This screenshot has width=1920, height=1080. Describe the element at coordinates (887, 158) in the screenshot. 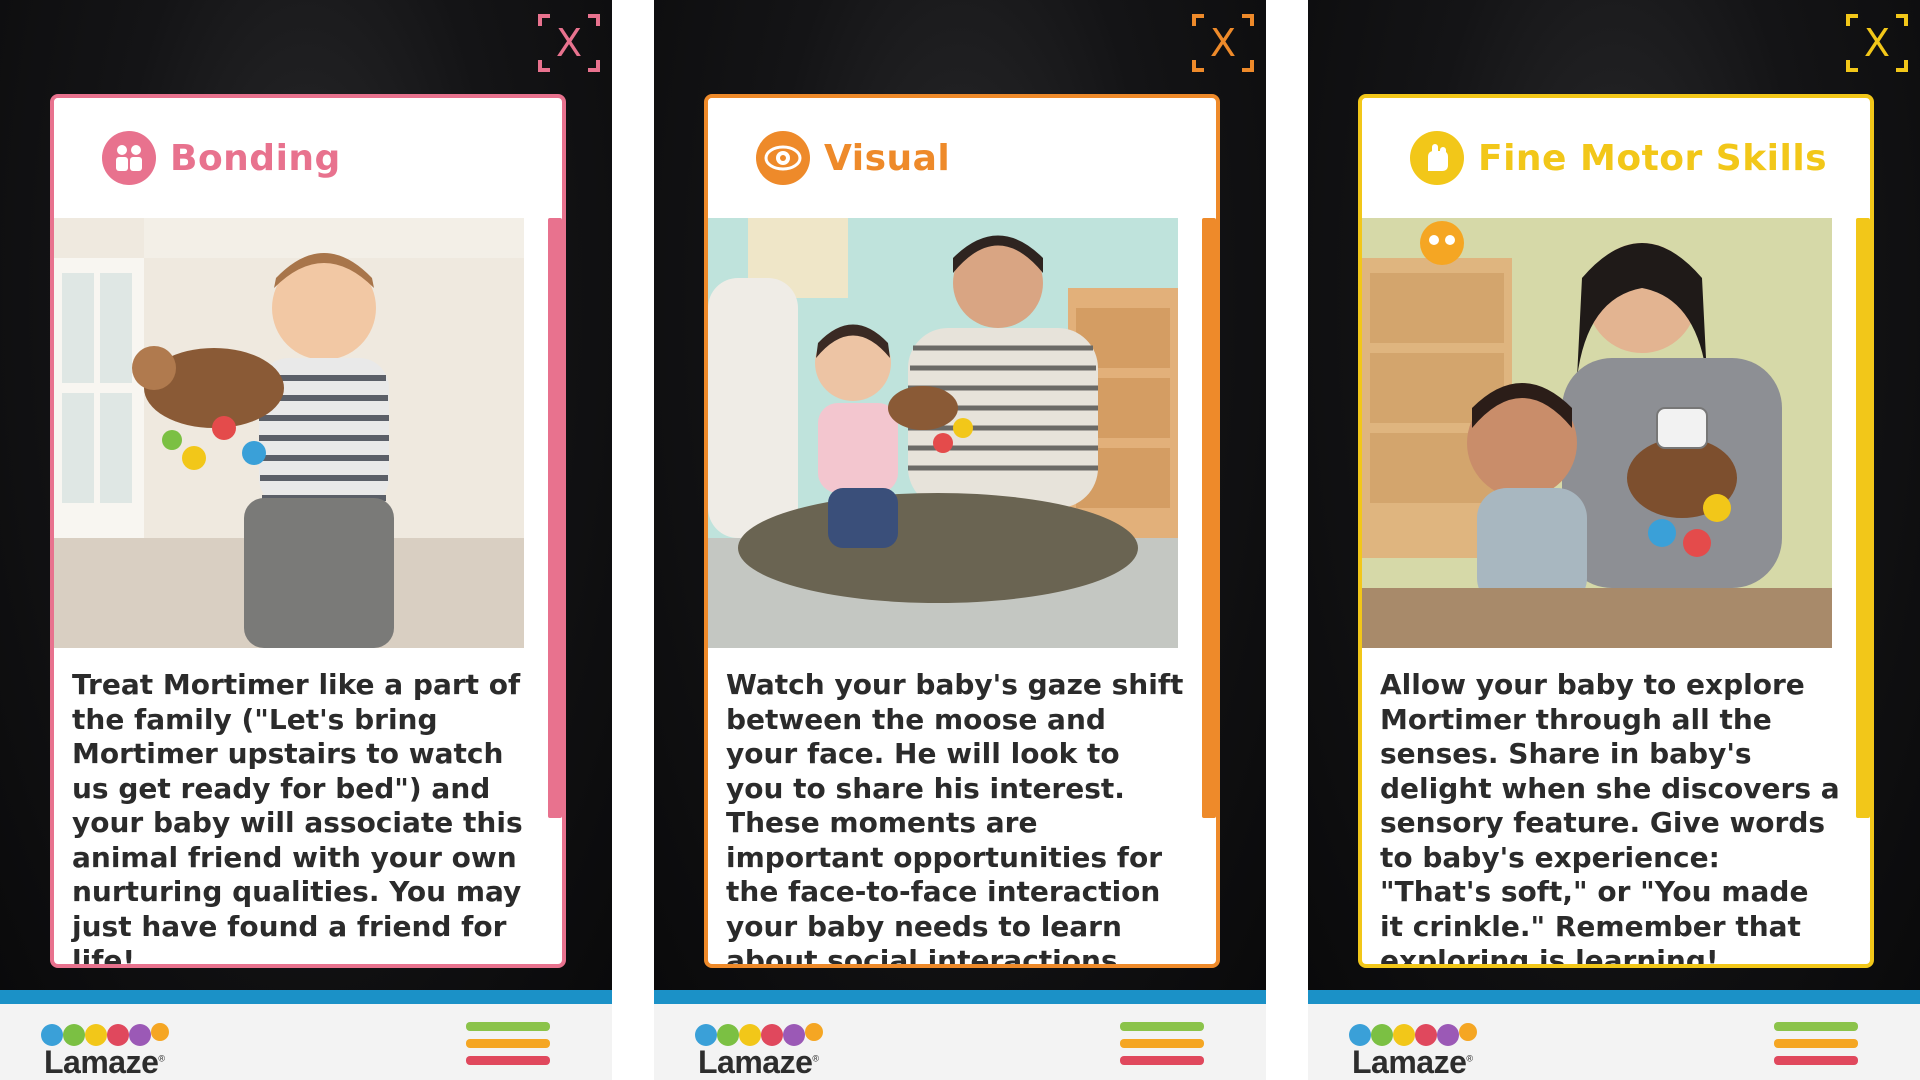

I see `card-title: Visual` at that location.